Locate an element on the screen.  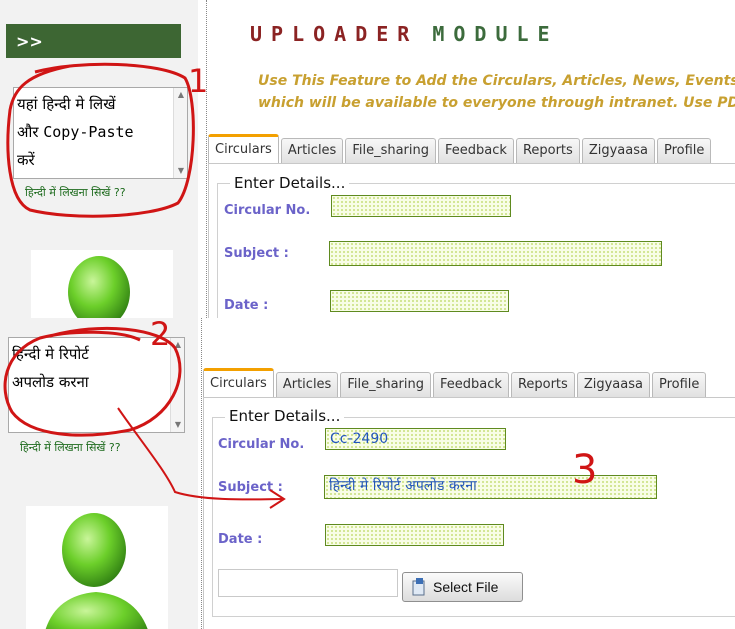
file-path-field is located at coordinates (308, 583).